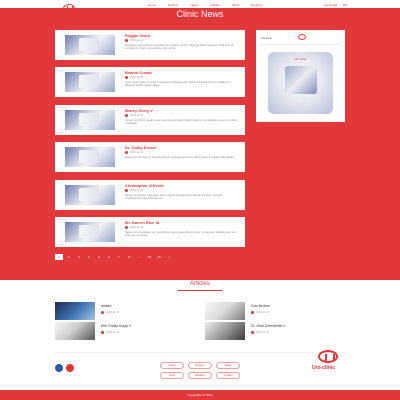 The width and height of the screenshot is (400, 400). What do you see at coordinates (119, 257) in the screenshot?
I see `page-link: 7` at bounding box center [119, 257].